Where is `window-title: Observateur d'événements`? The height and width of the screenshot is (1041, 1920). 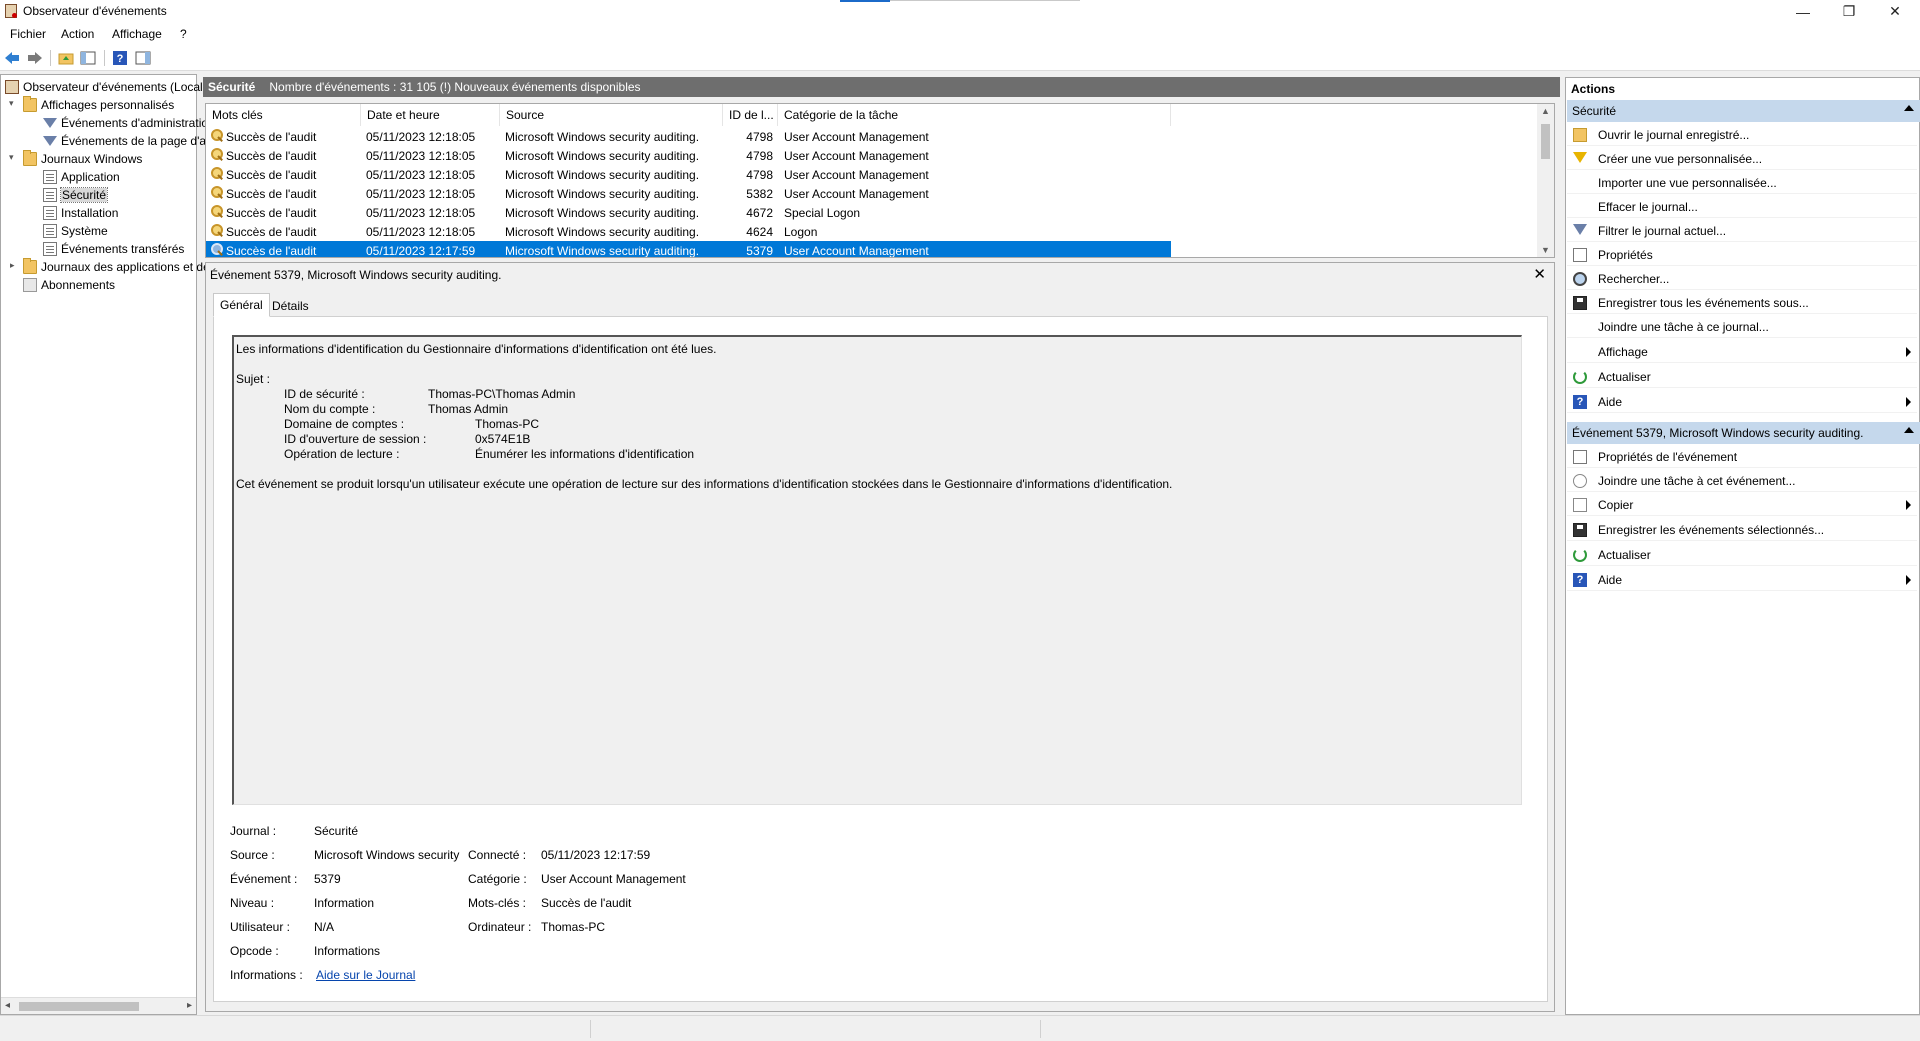
window-title: Observateur d'événements is located at coordinates (95, 11).